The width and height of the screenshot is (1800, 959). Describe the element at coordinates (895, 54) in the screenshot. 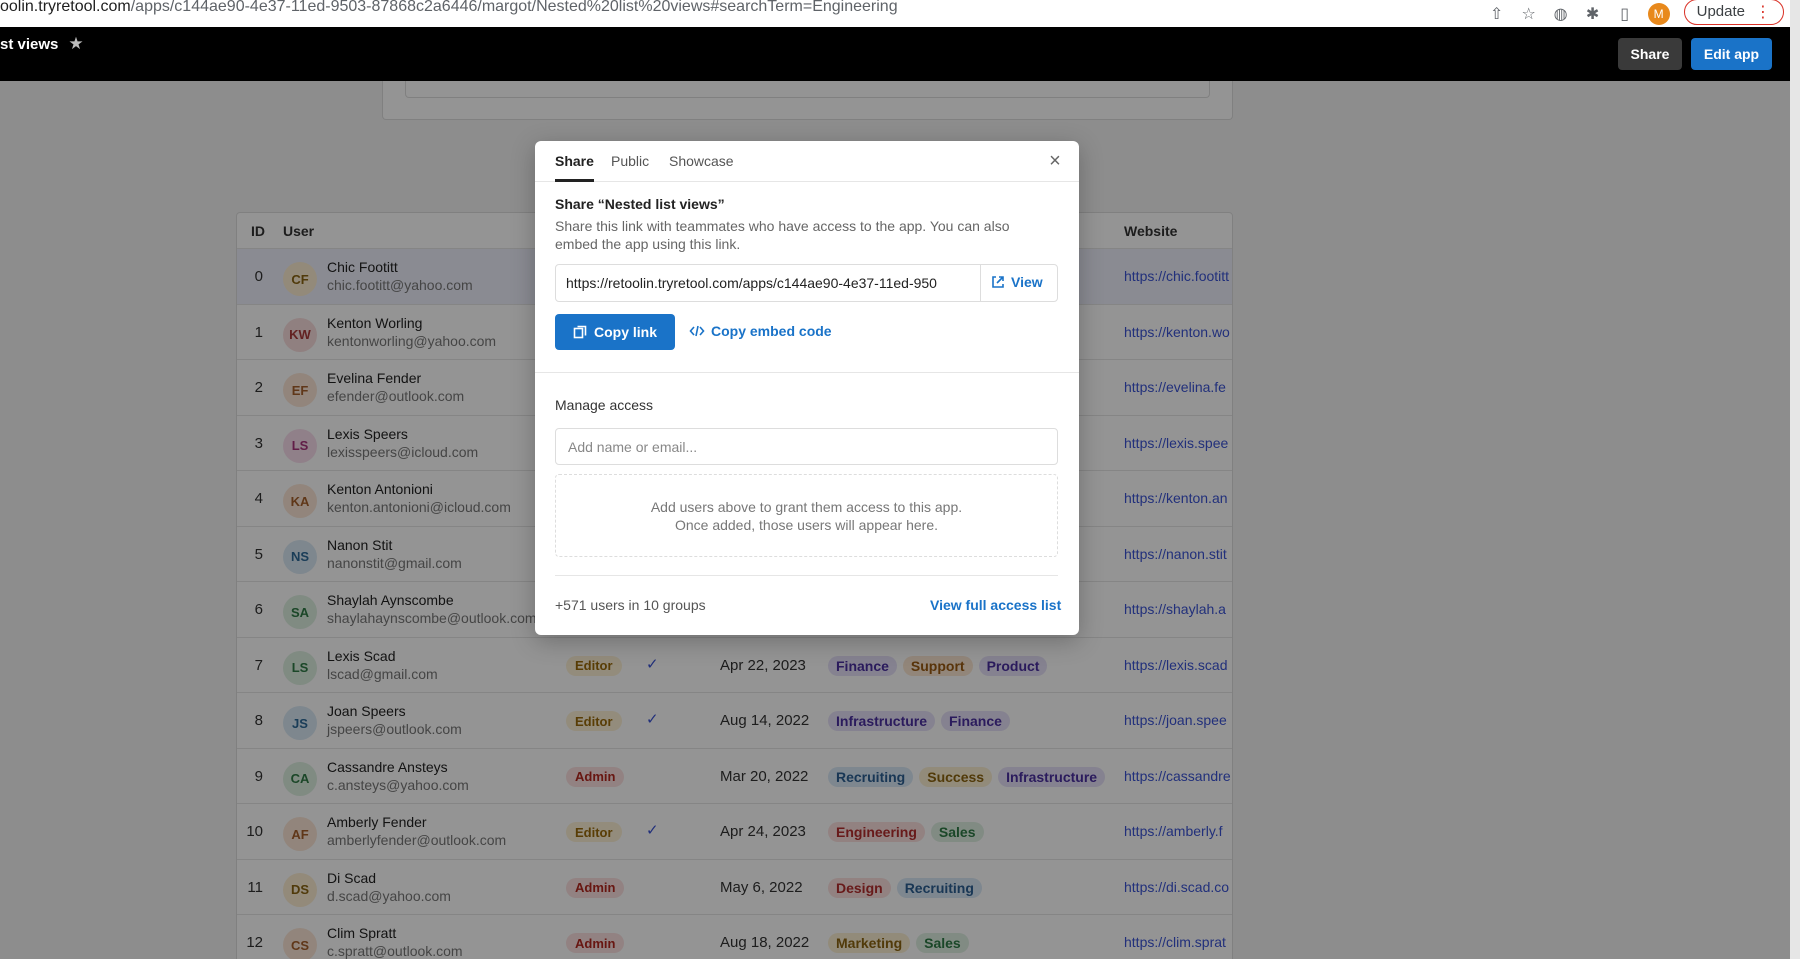

I see `app-header: st views ★ Share Edit app` at that location.